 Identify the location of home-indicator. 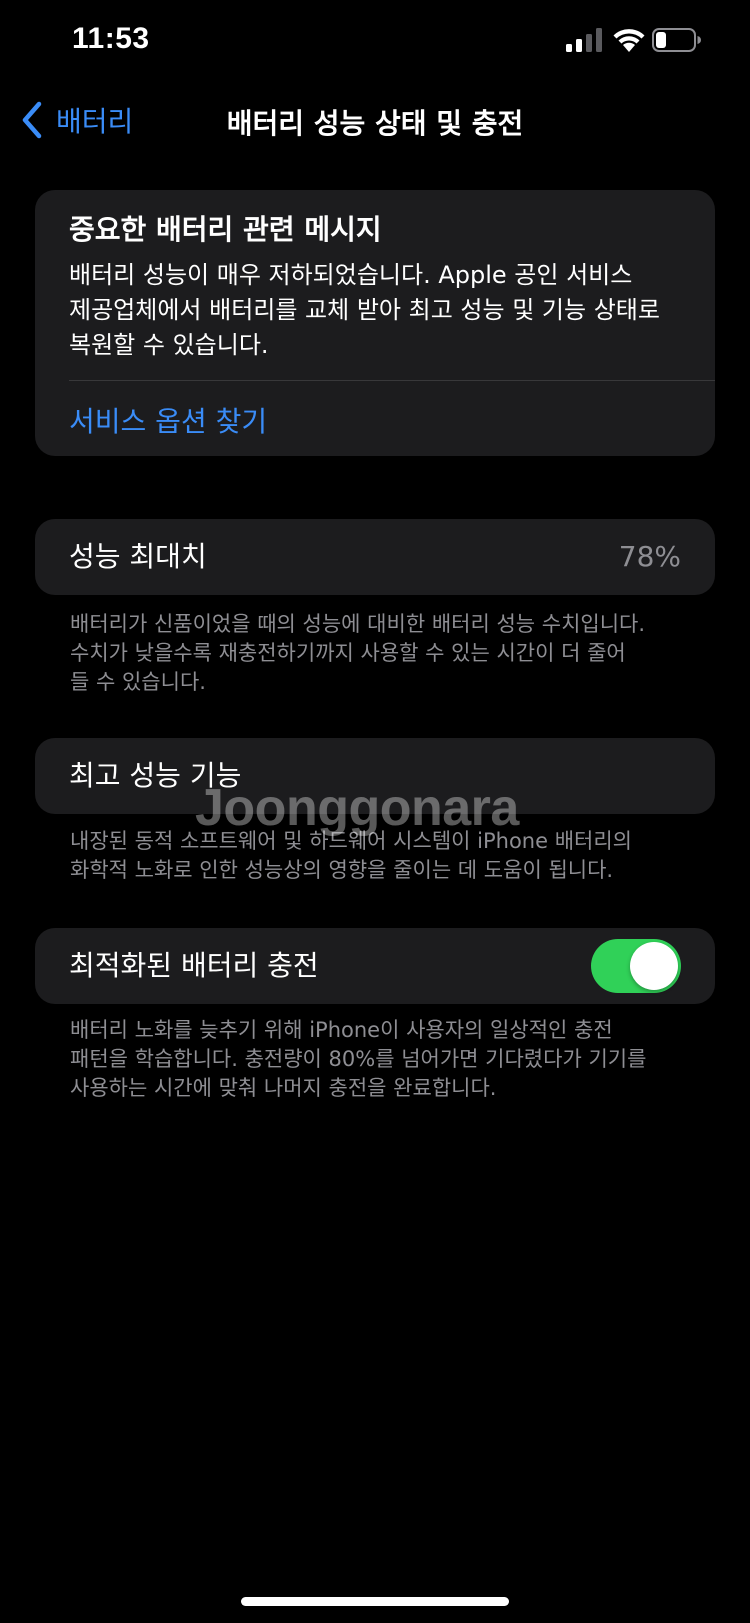
(375, 1601).